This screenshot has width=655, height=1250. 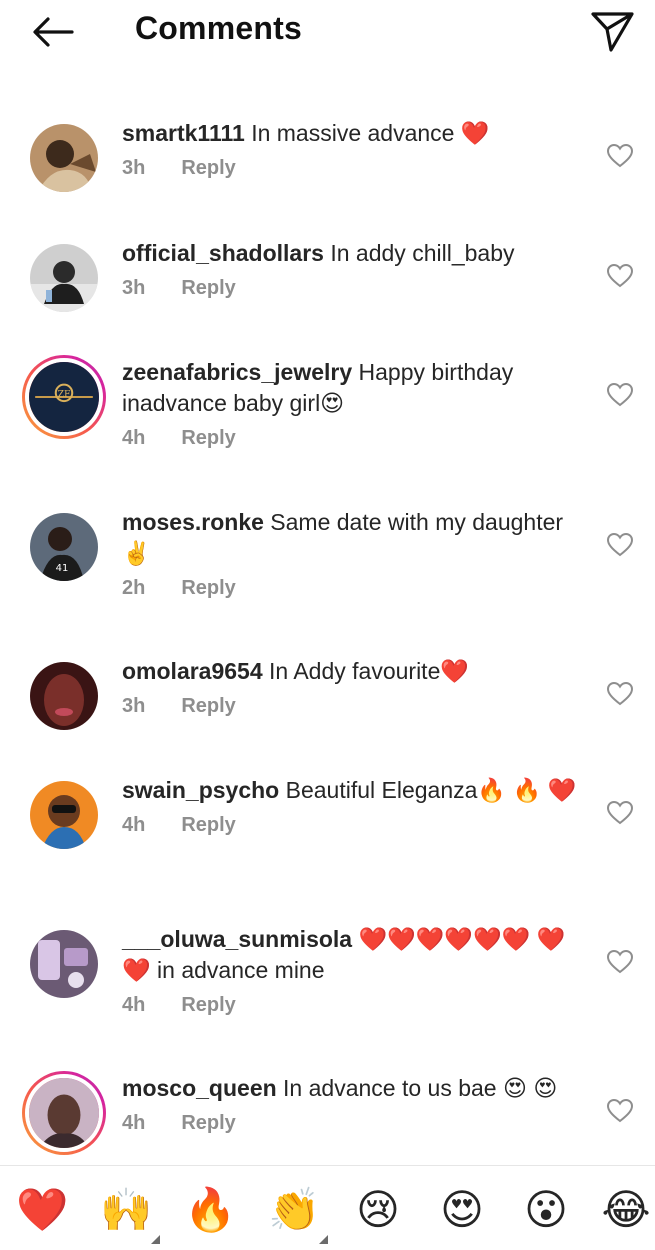 What do you see at coordinates (420, 1088) in the screenshot?
I see `comment-text: In advance to us bae 😍 😍` at bounding box center [420, 1088].